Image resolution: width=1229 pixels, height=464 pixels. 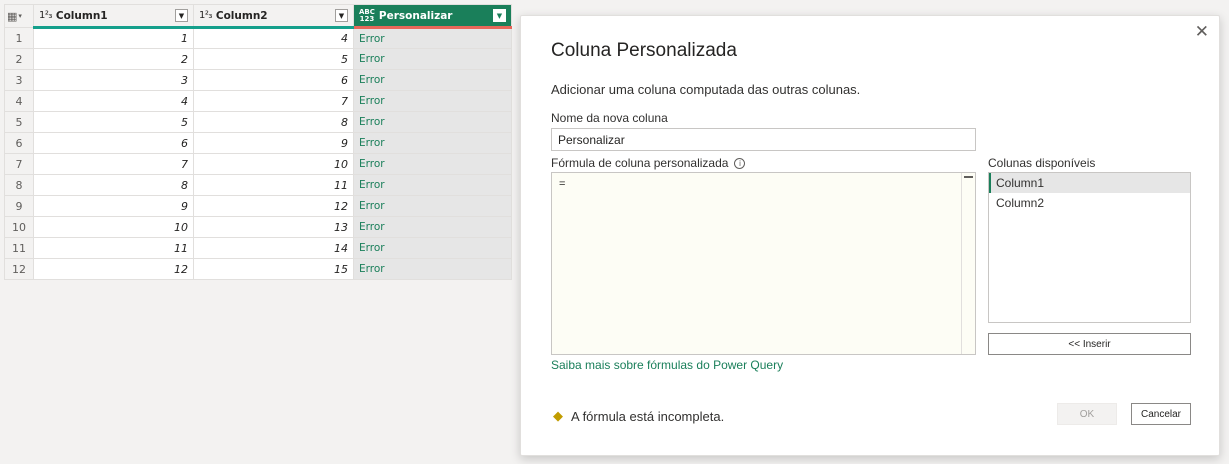 I want to click on table-row: 6 6 9 Error, so click(x=258, y=143).